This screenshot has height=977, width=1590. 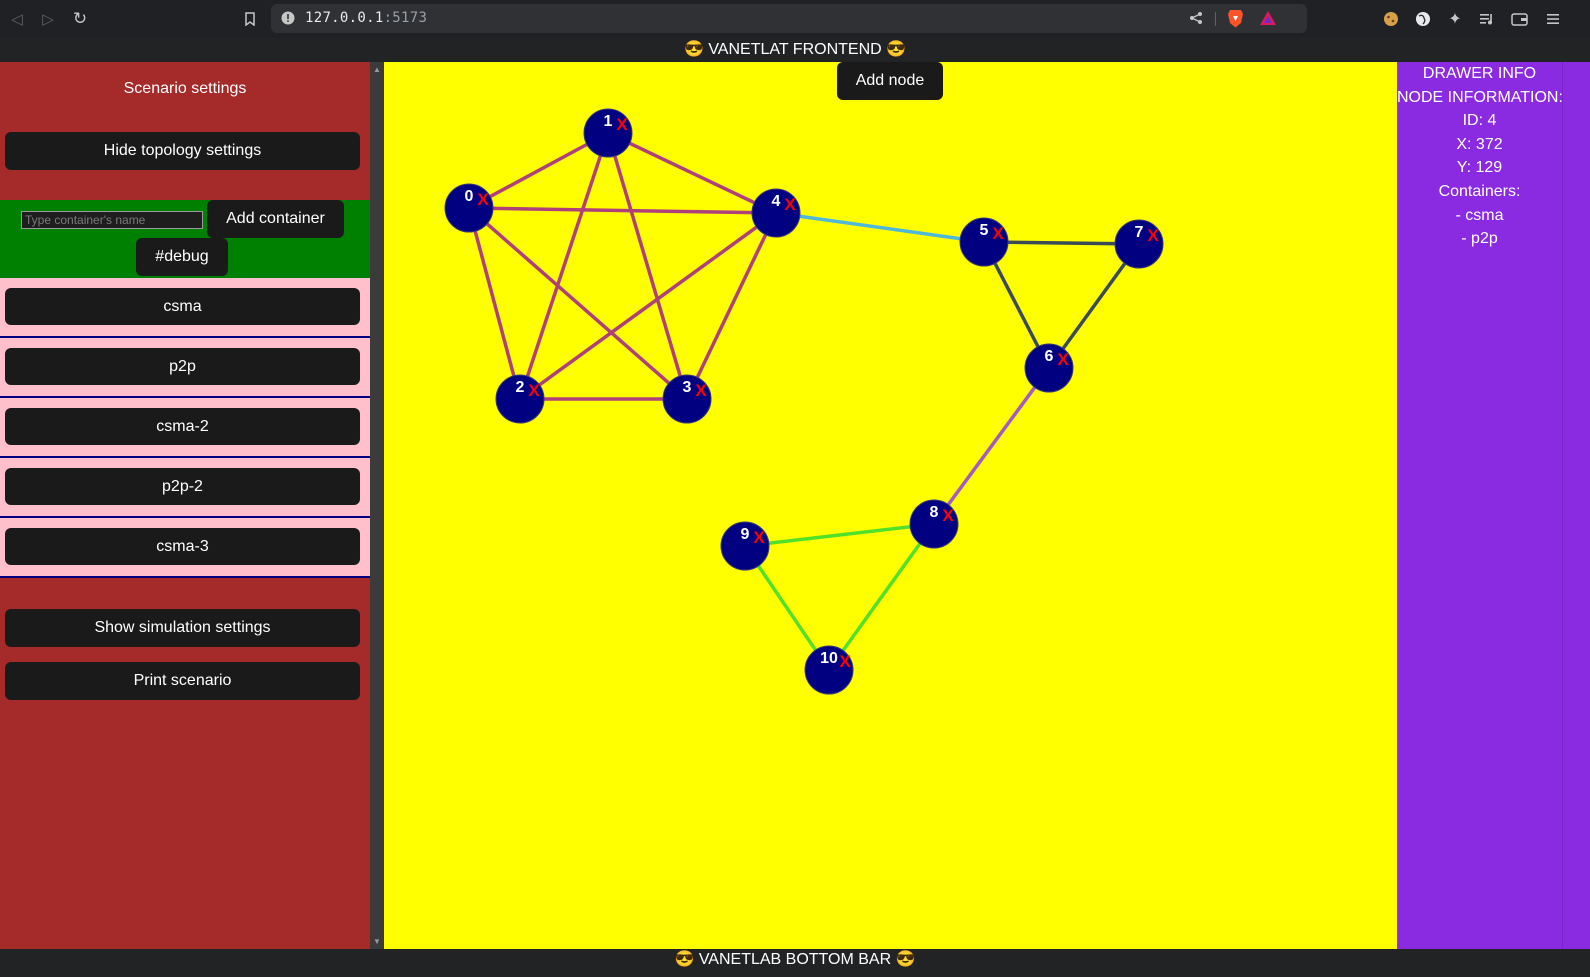 What do you see at coordinates (377, 505) in the screenshot?
I see `sidebar-scrollbar: ▲ ▼` at bounding box center [377, 505].